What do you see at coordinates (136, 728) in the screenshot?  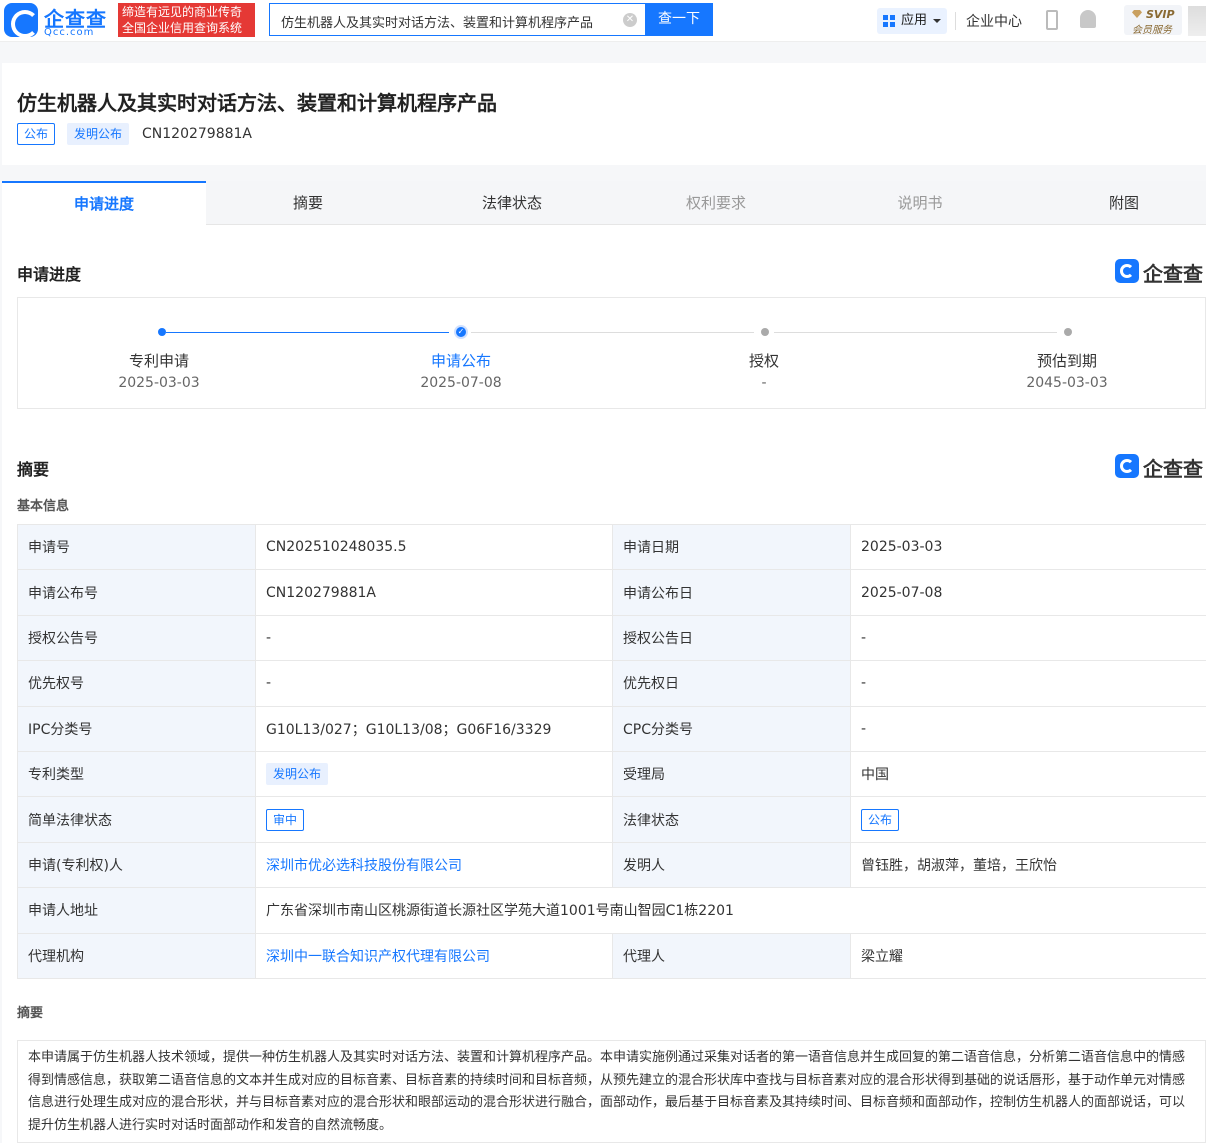 I see `field-label: IPC分类号` at bounding box center [136, 728].